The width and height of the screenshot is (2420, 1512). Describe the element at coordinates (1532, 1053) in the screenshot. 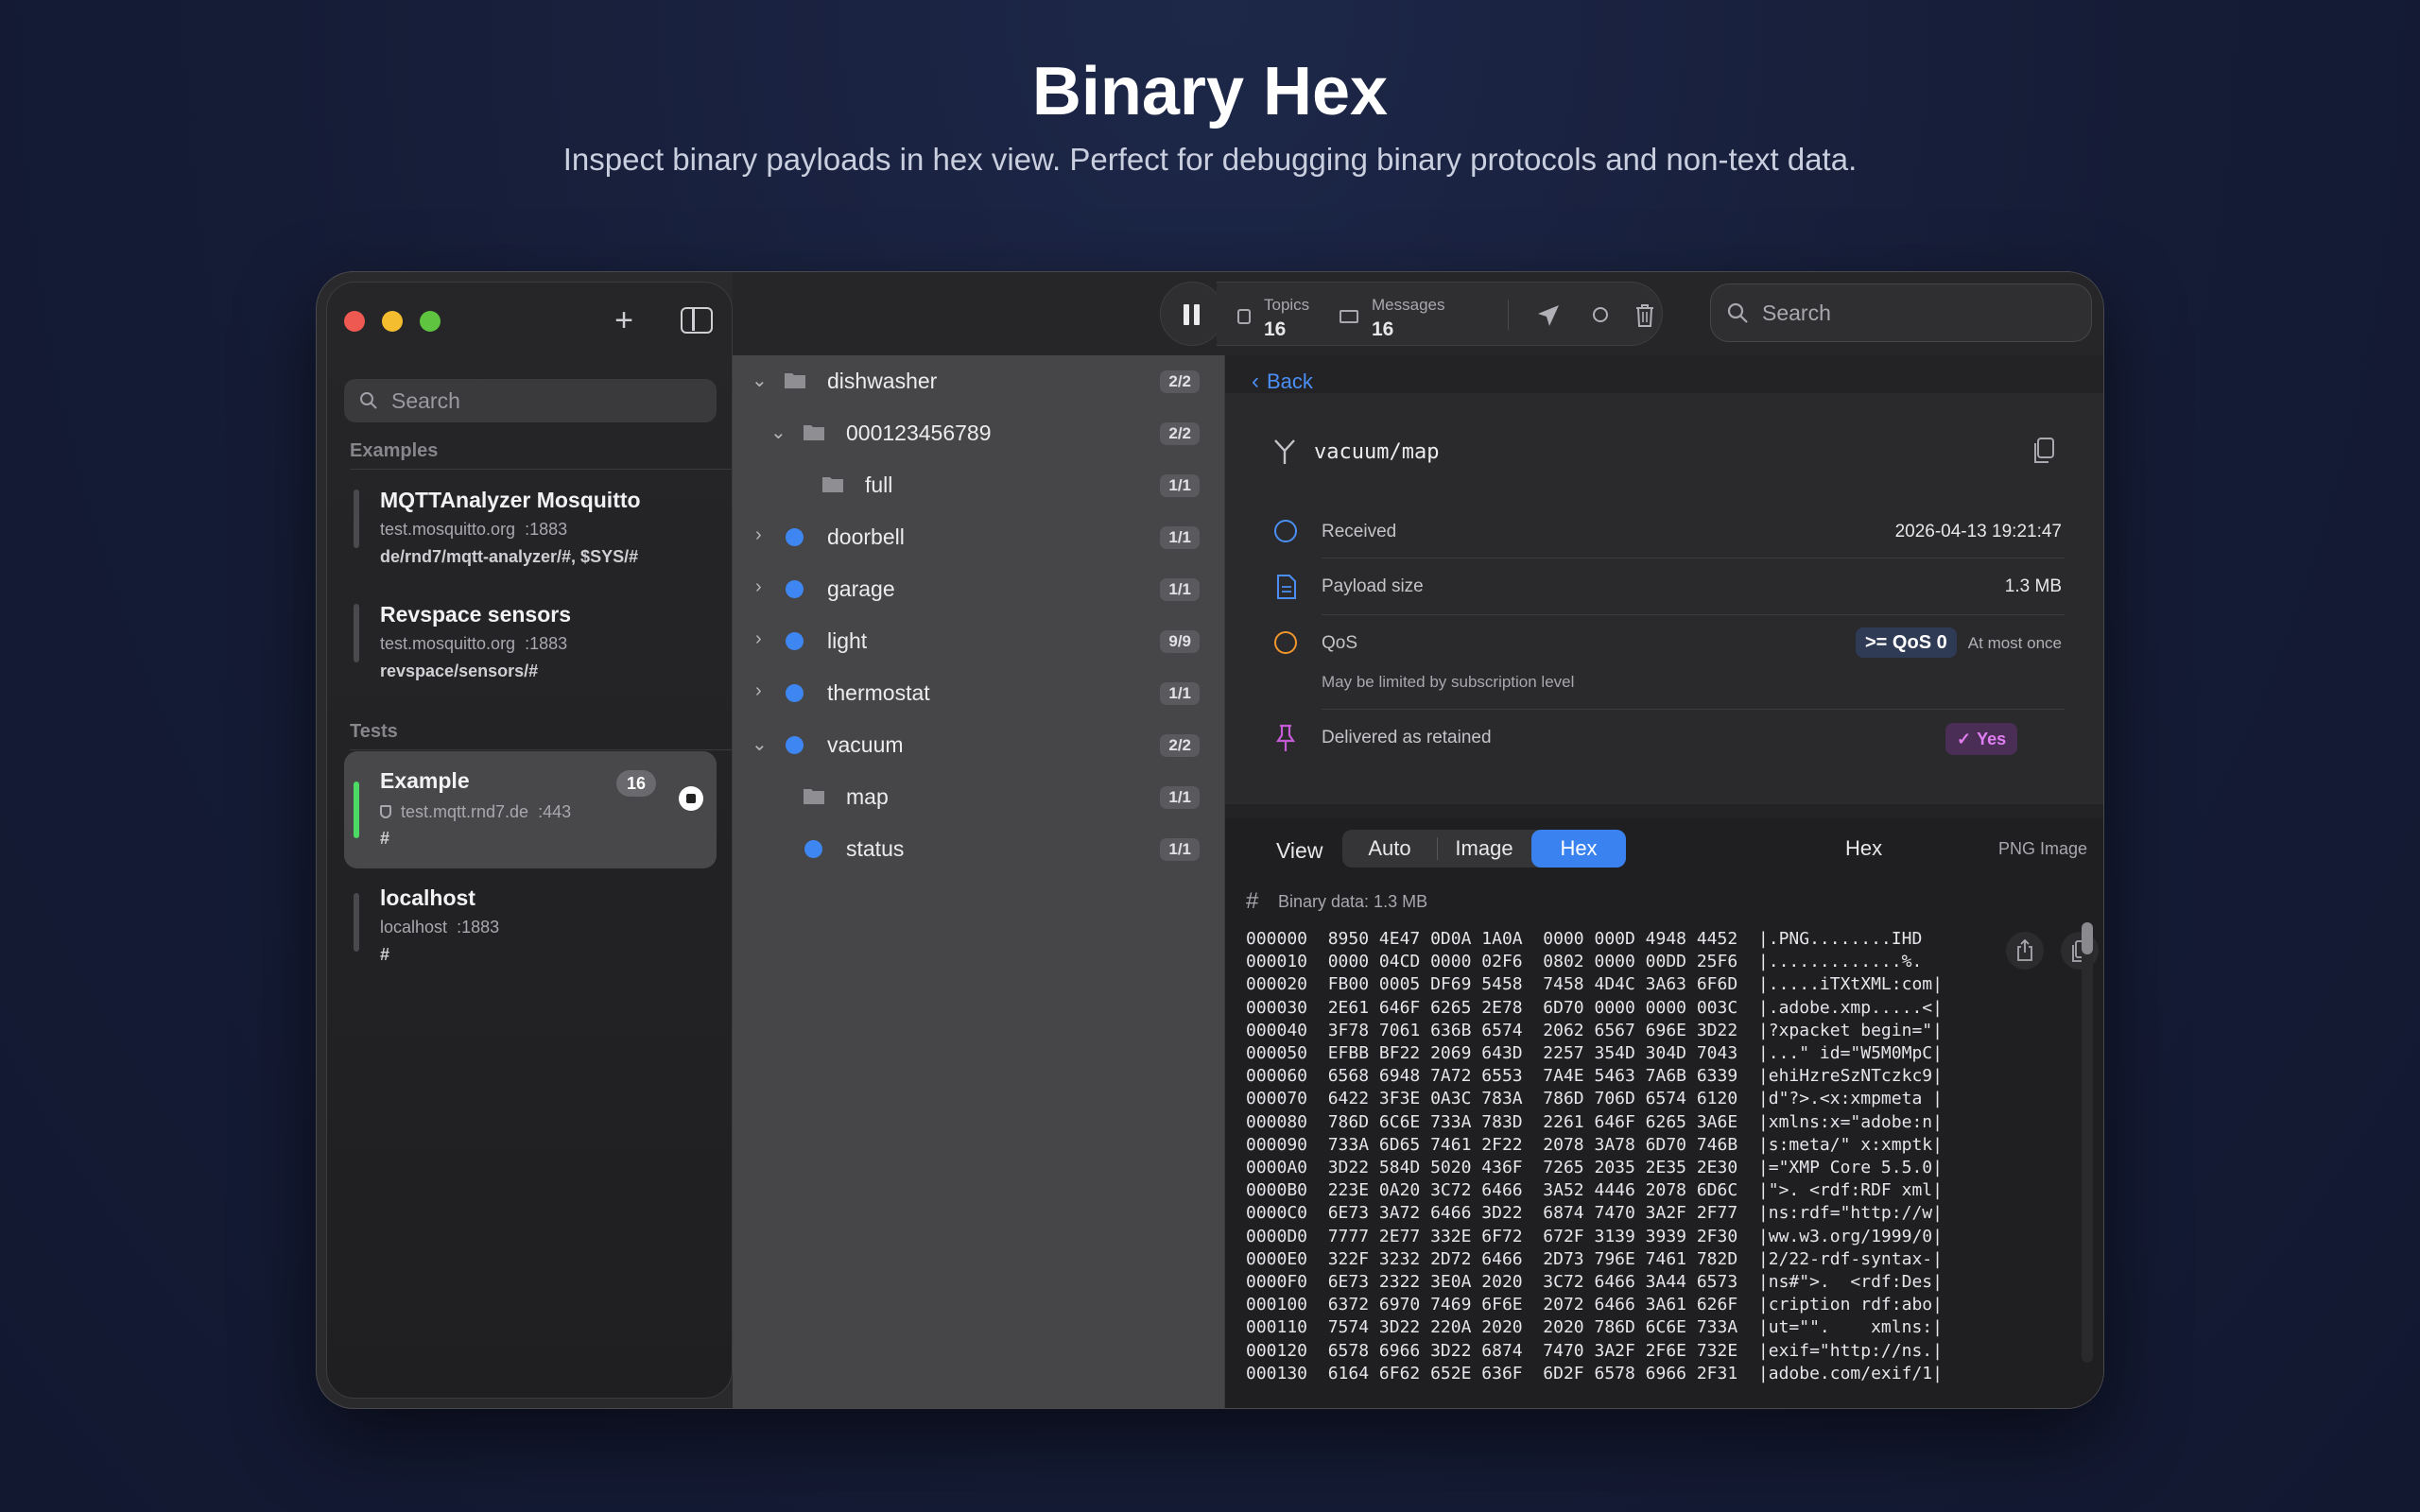

I see `hex-bytes: EFBB BF22 2069 643D 2257 354D 304D 7043` at that location.